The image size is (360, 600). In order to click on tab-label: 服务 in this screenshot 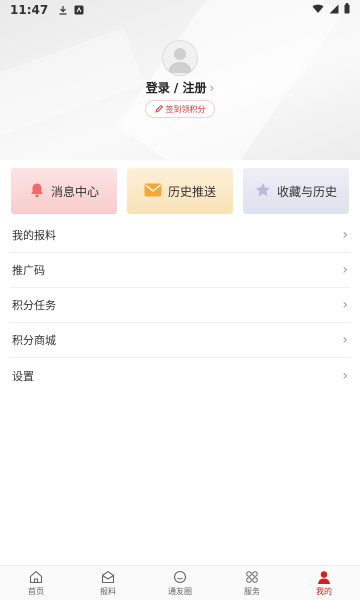, I will do `click(252, 591)`.